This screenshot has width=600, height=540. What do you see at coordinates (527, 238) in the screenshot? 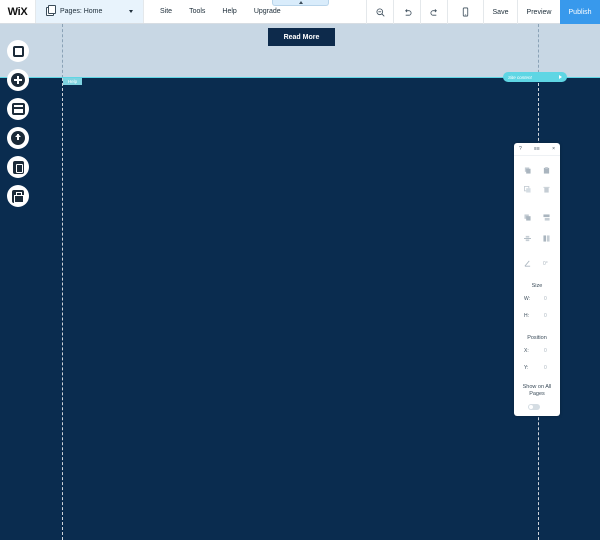
I see `distribute-icon` at bounding box center [527, 238].